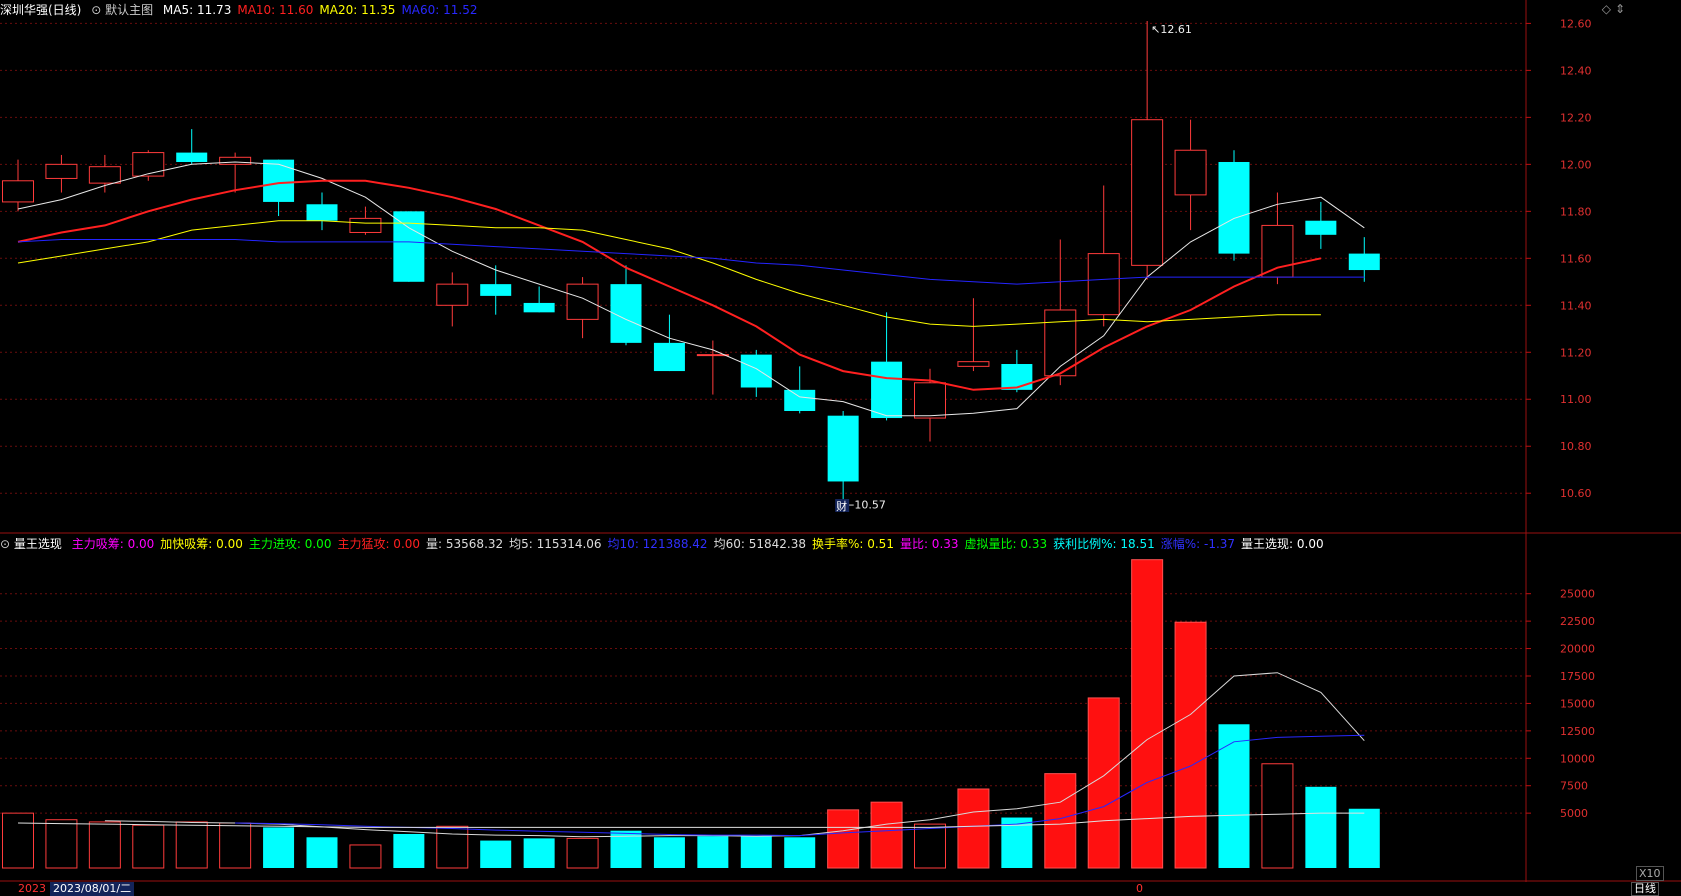 This screenshot has width=1681, height=896. Describe the element at coordinates (1577, 649) in the screenshot. I see `volume-tick-label: 20000` at that location.